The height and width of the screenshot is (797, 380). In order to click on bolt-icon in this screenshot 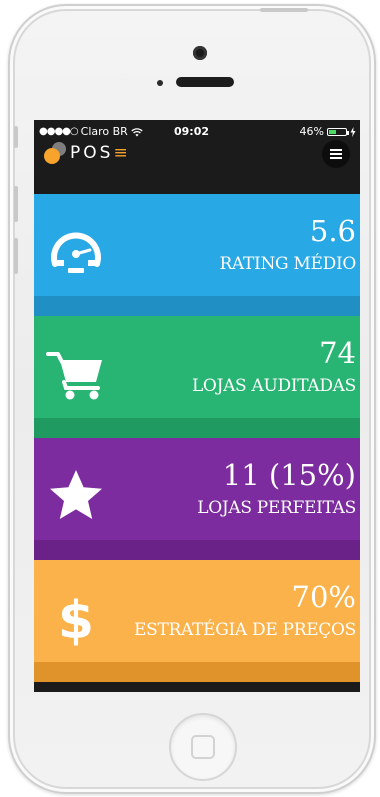, I will do `click(353, 131)`.